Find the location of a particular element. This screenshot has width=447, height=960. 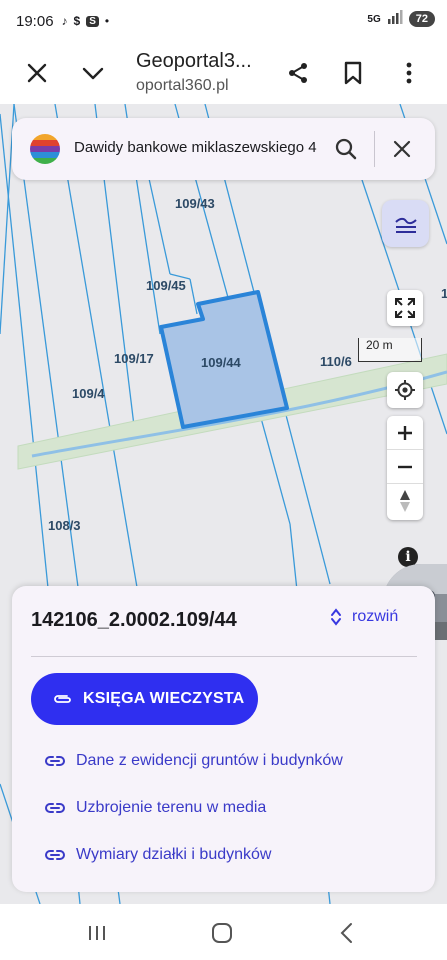

chevron-down-icon is located at coordinates (93, 73).